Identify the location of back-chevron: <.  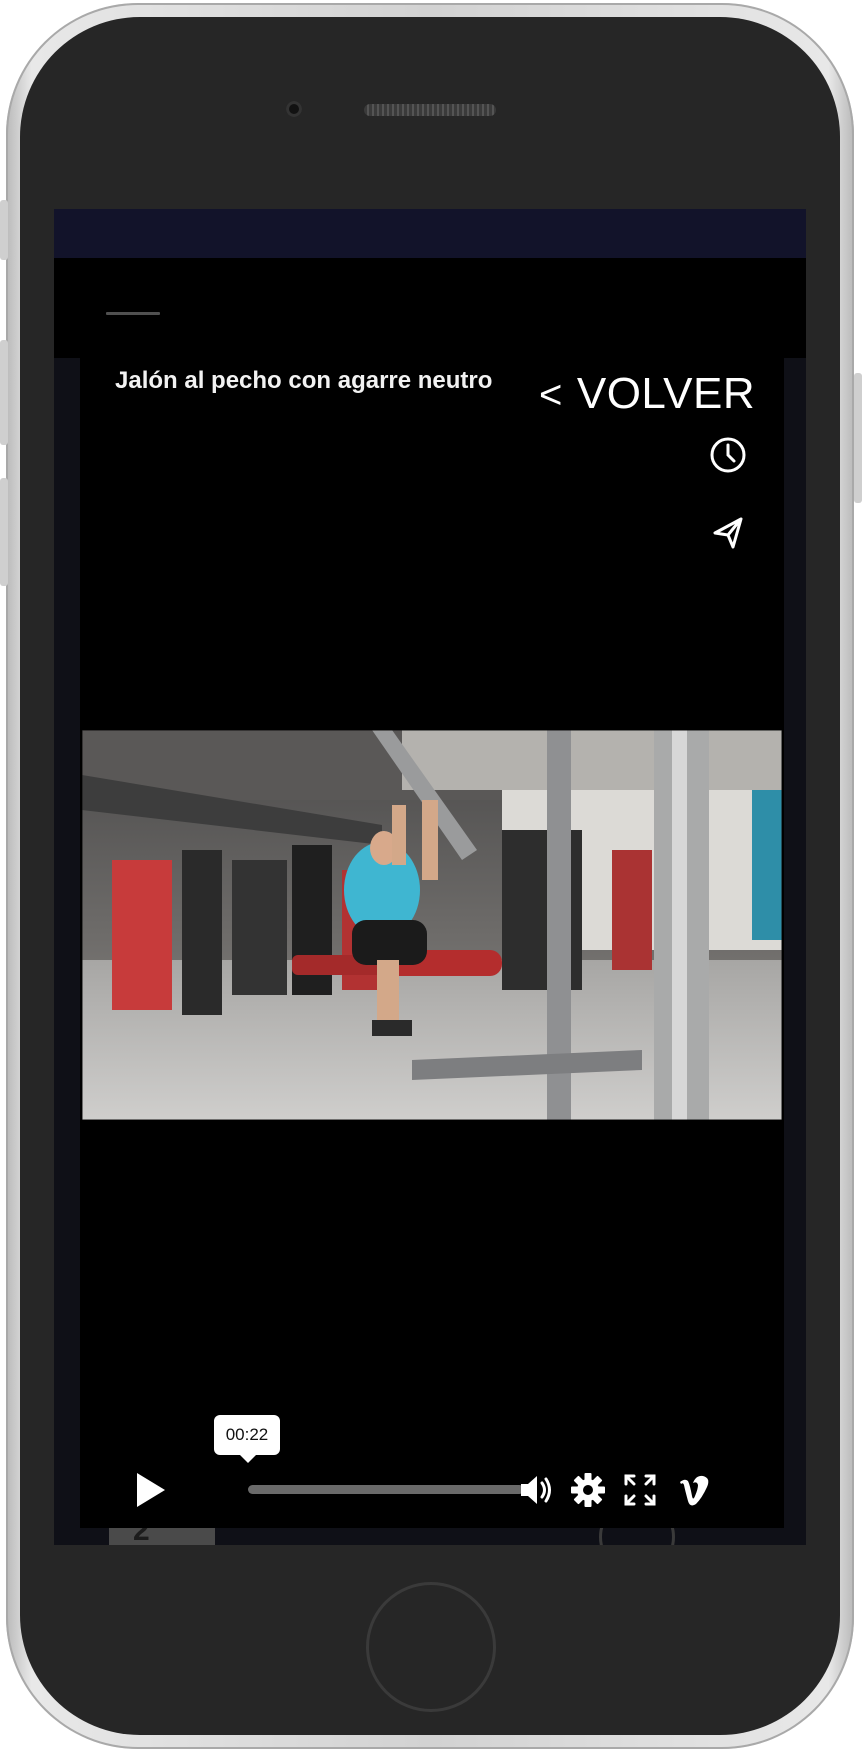
(551, 395).